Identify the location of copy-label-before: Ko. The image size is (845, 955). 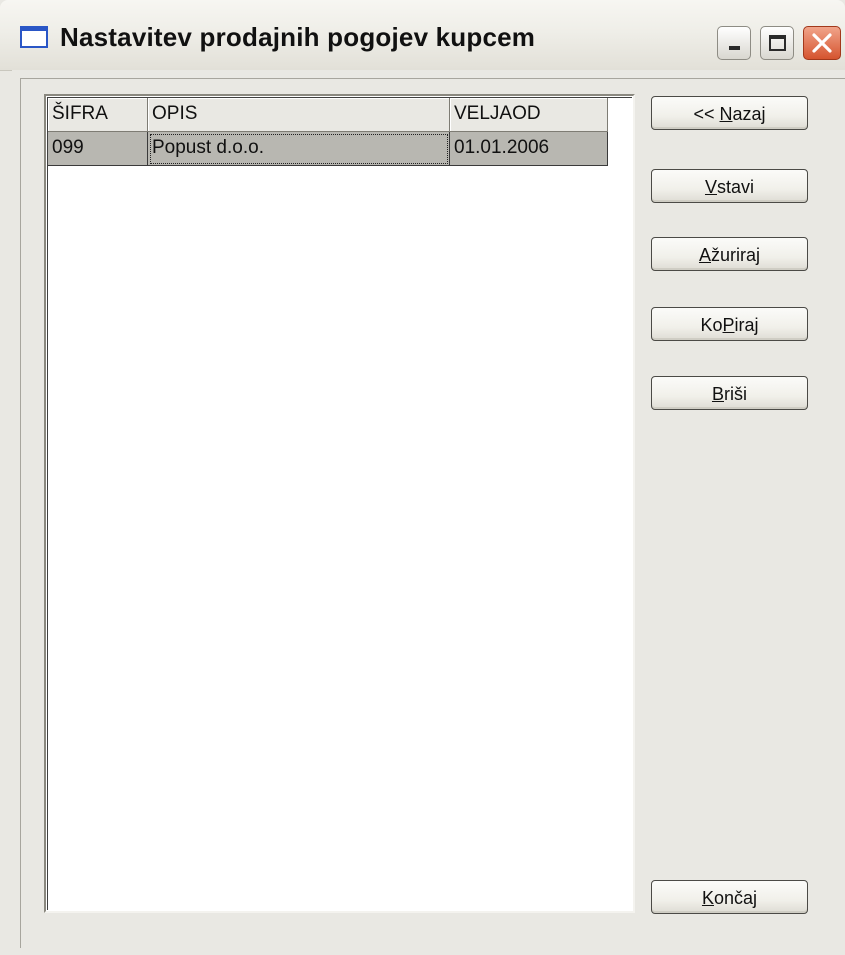
(711, 325).